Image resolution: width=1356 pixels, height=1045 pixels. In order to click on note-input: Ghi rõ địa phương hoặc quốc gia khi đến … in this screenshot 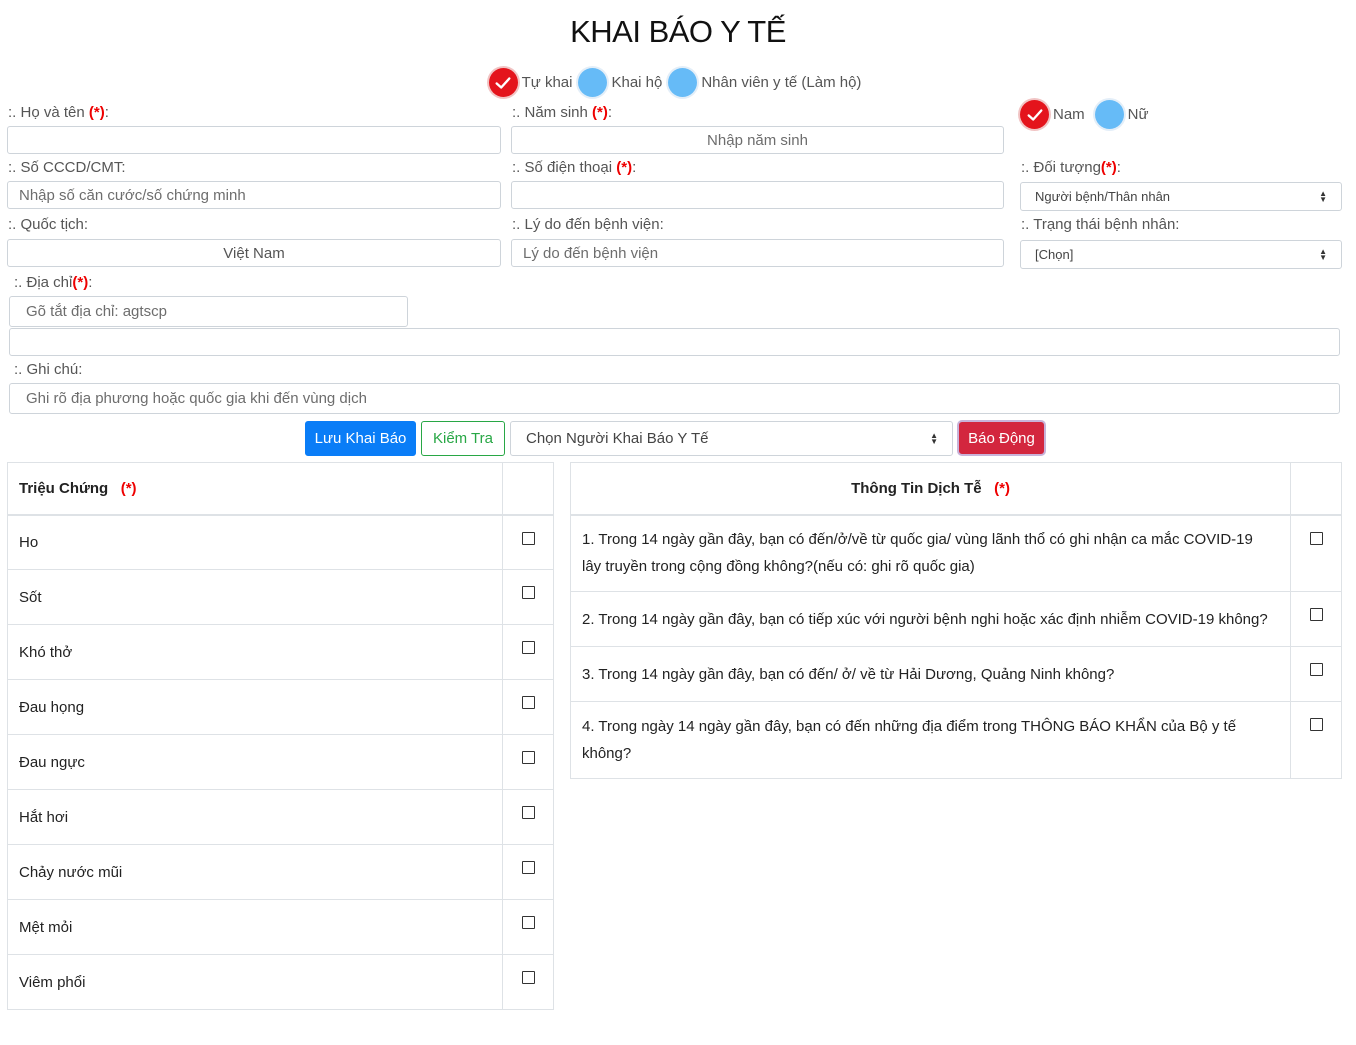, I will do `click(674, 398)`.